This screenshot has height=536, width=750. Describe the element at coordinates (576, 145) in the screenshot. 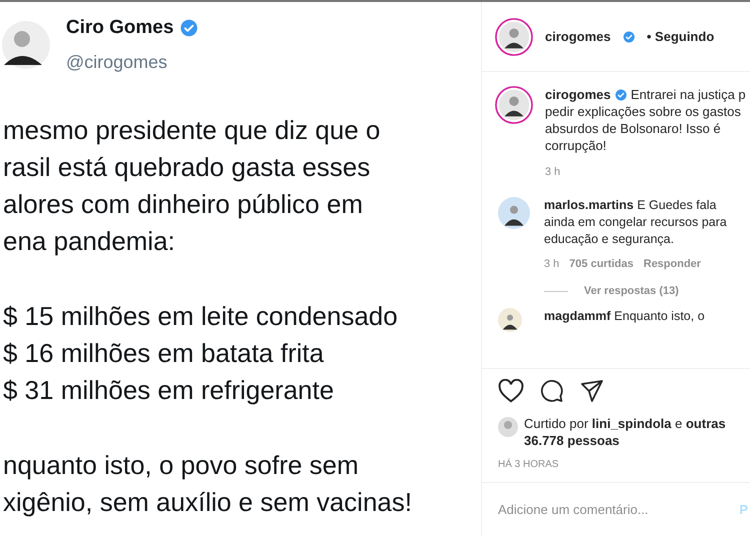

I see `caption-text: corrupção!` at that location.